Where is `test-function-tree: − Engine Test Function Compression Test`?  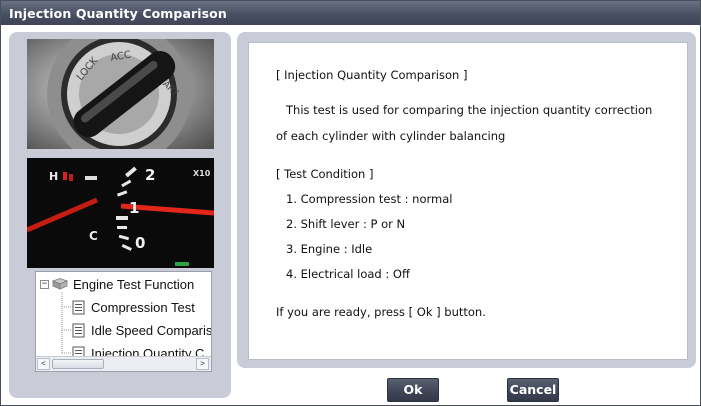 test-function-tree: − Engine Test Function Compression Test is located at coordinates (123, 321).